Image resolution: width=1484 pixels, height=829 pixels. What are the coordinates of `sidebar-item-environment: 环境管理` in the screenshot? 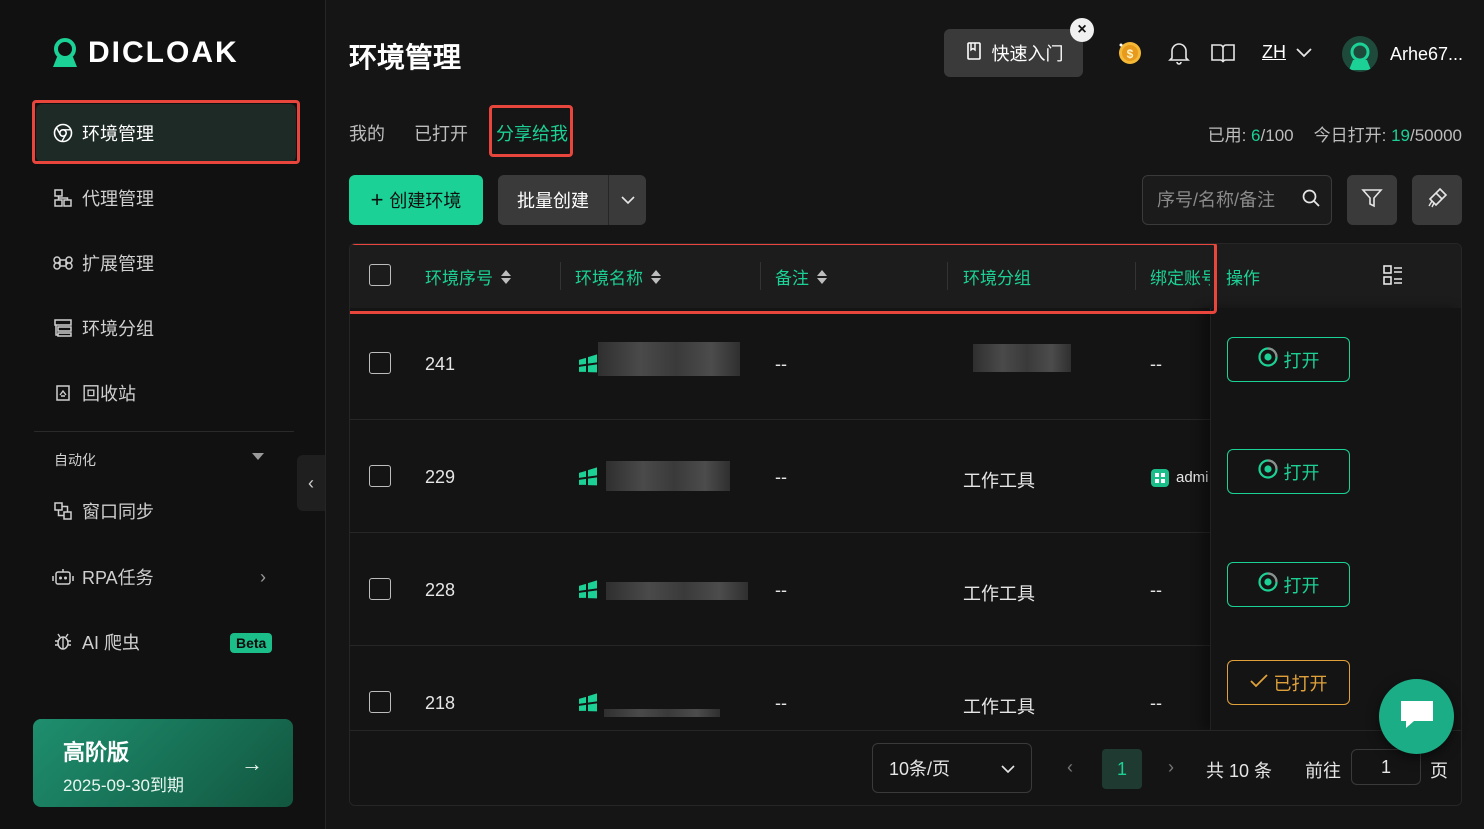 It's located at (166, 133).